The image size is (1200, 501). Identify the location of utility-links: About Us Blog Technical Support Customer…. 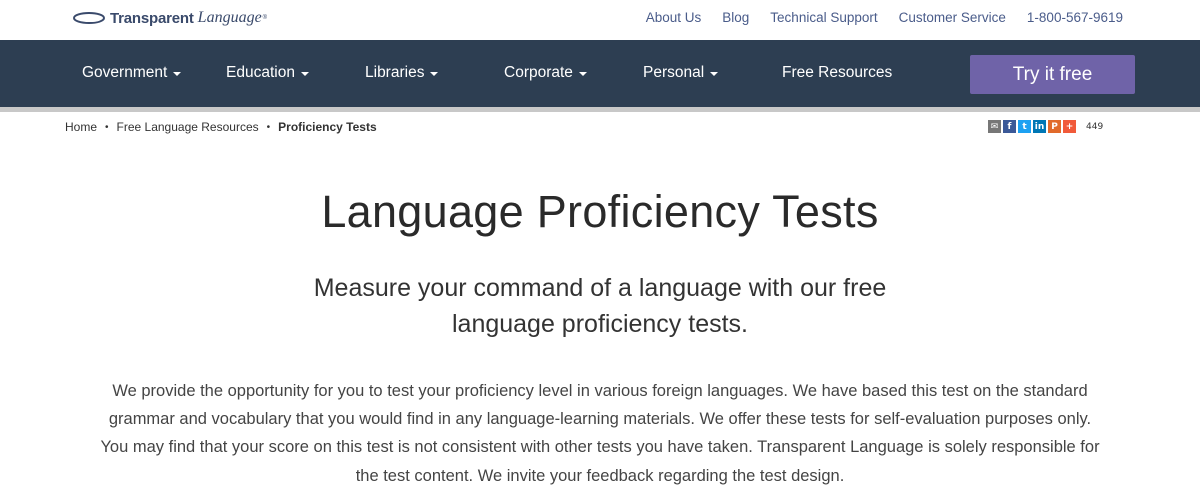
(874, 17).